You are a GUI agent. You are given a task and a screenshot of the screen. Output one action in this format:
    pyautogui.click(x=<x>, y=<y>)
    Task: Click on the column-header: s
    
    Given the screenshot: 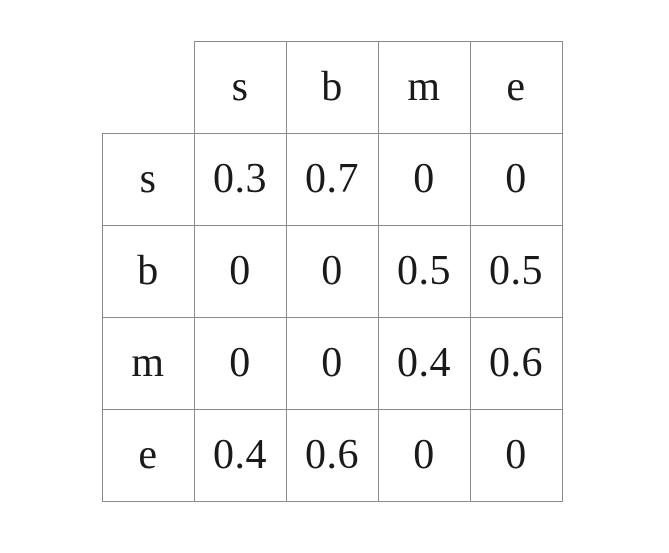 What is the action you would take?
    pyautogui.click(x=240, y=87)
    